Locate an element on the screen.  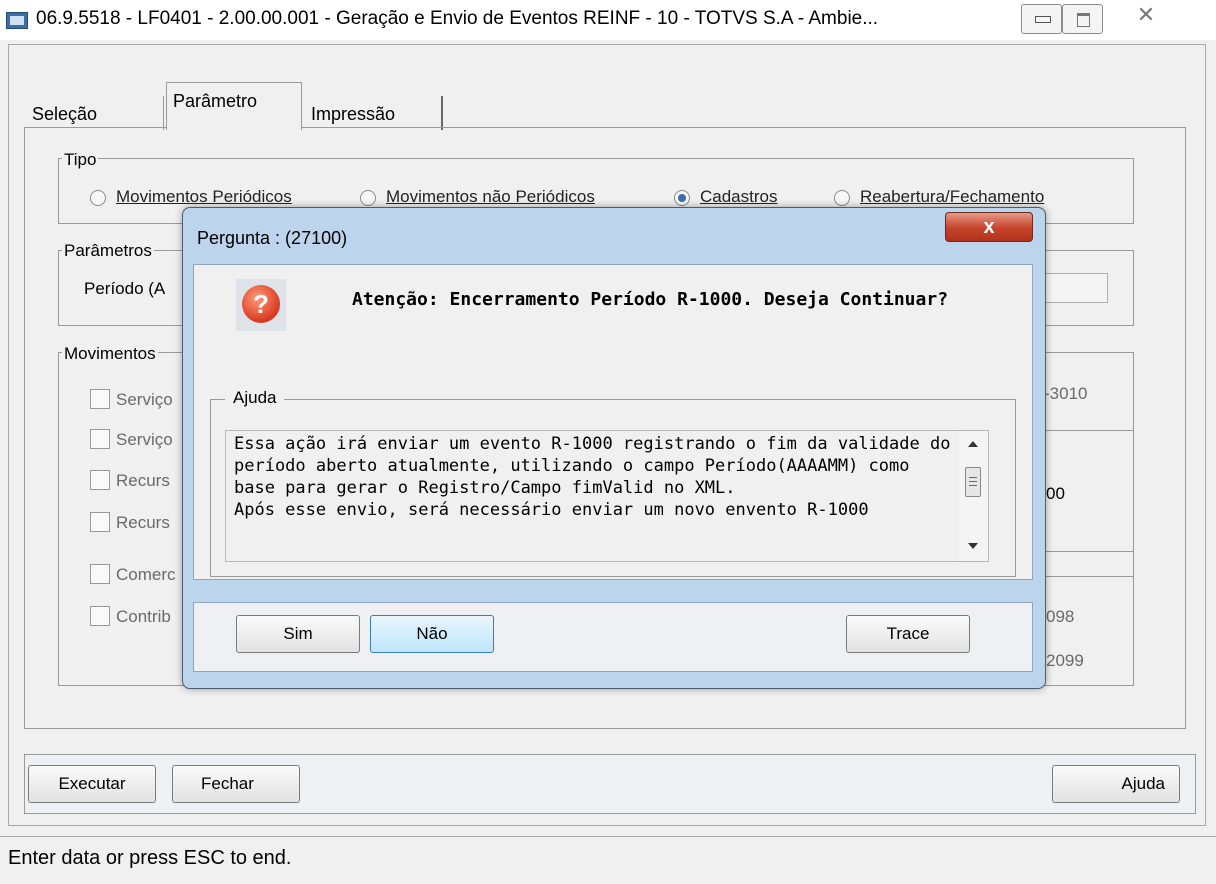
radio-cadastros is located at coordinates (682, 198).